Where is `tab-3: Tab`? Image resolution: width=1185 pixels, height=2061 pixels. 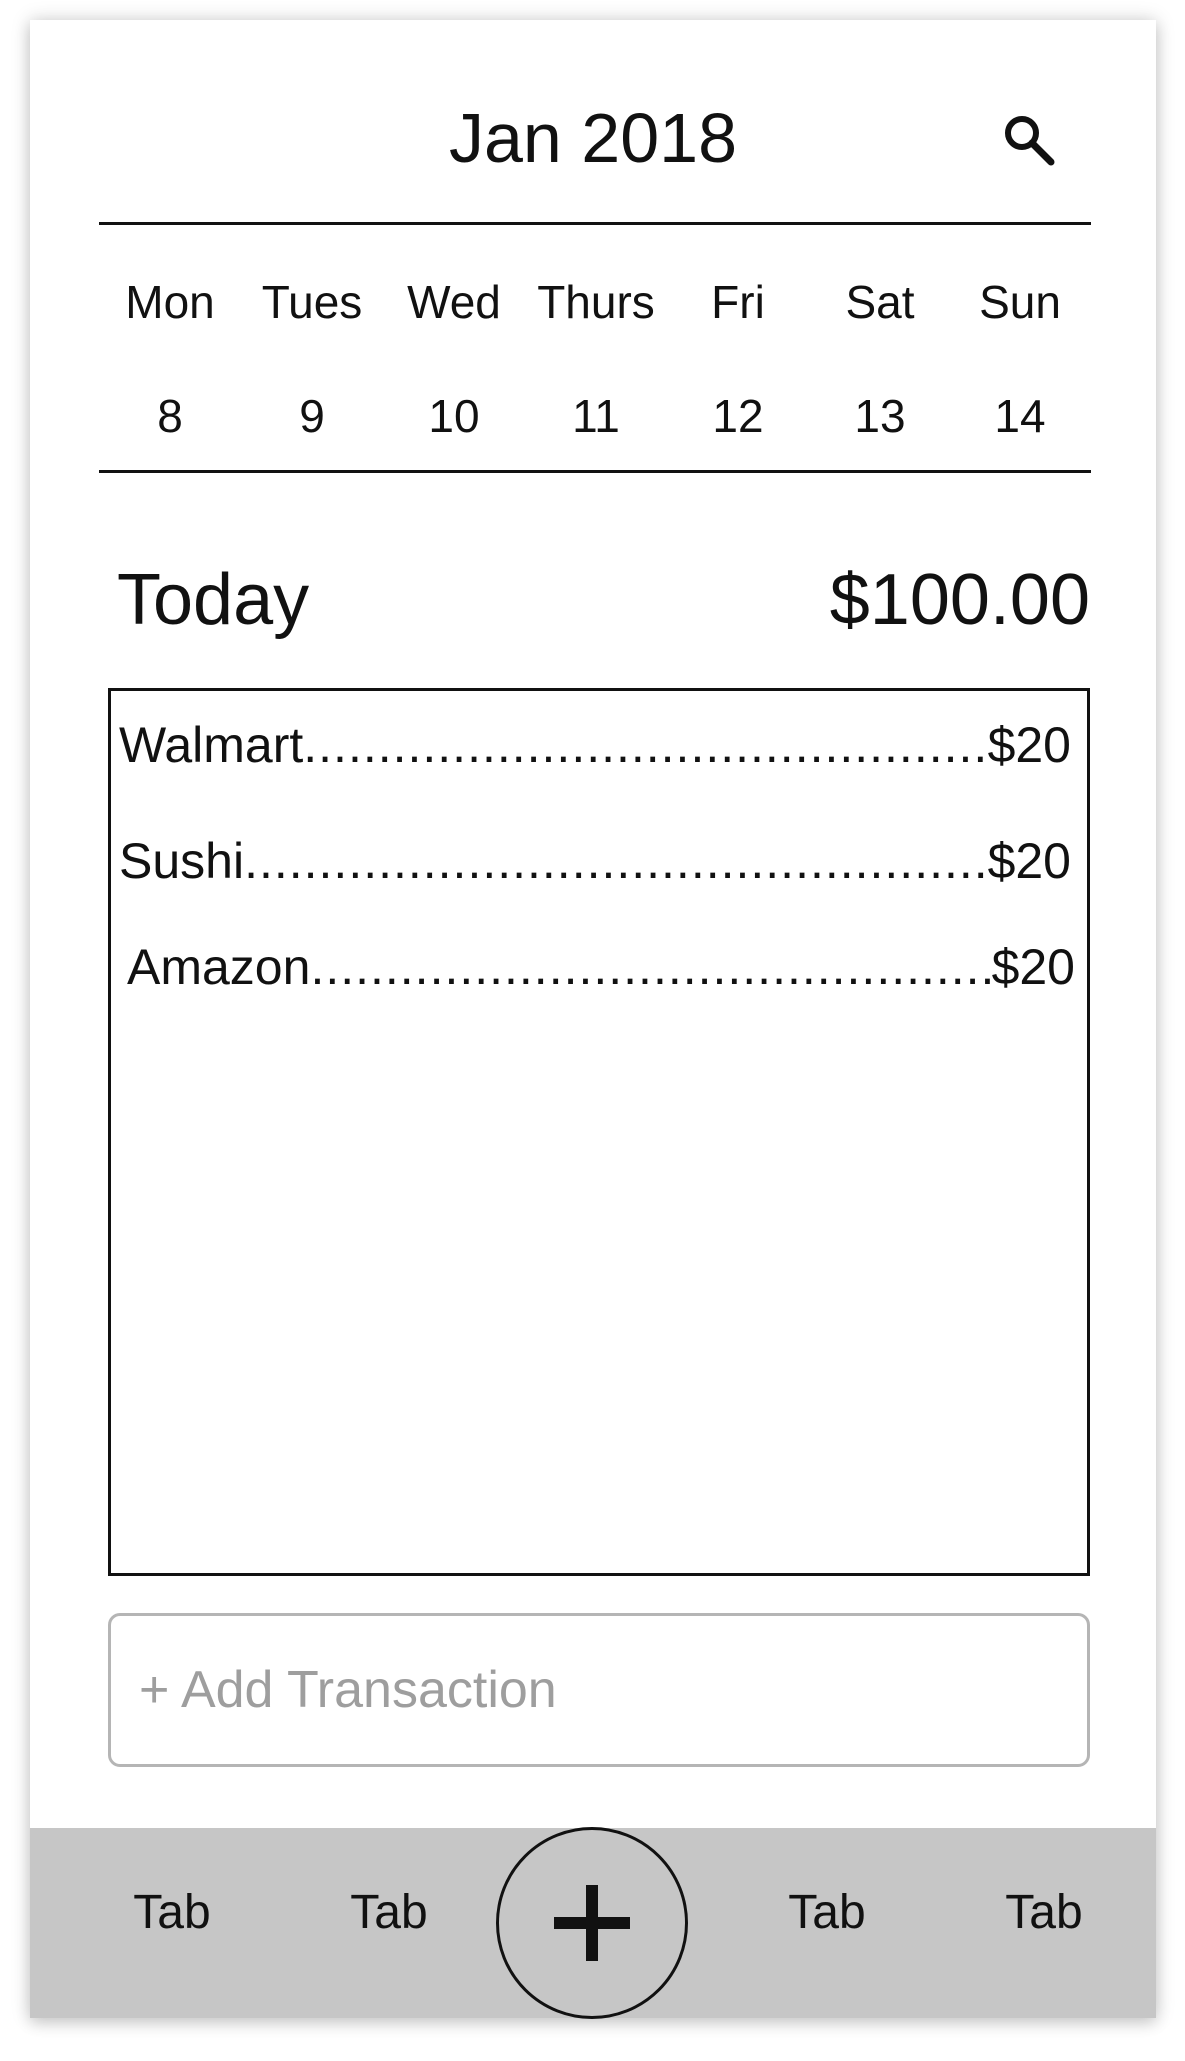 tab-3: Tab is located at coordinates (827, 1913).